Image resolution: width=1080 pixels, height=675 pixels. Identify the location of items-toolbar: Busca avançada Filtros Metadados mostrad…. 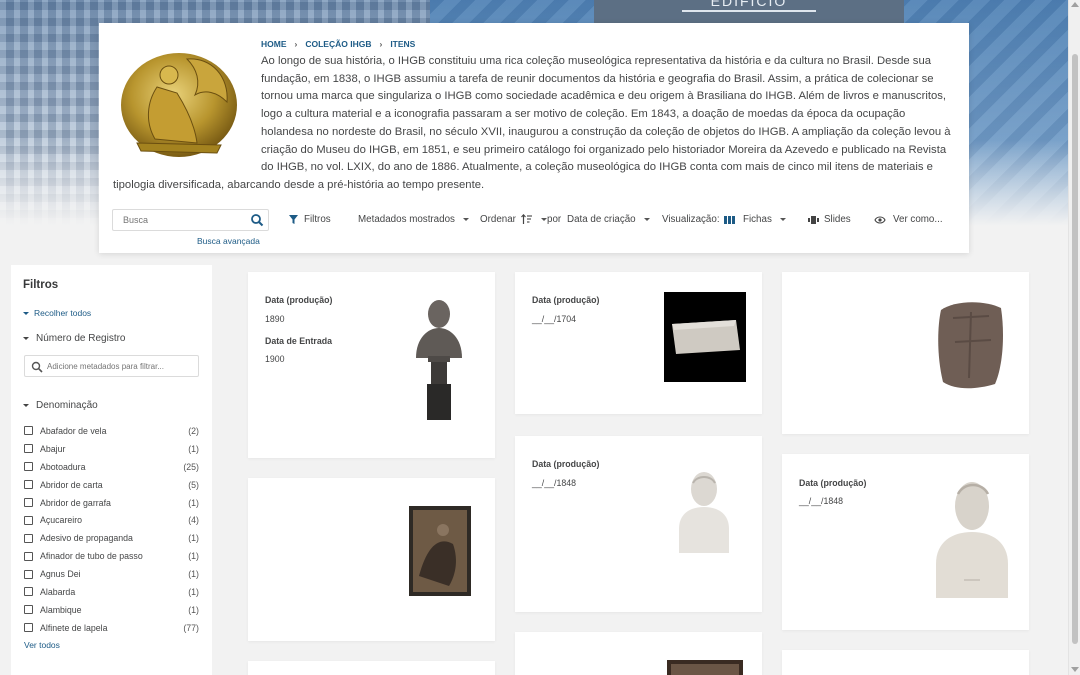
(537, 227).